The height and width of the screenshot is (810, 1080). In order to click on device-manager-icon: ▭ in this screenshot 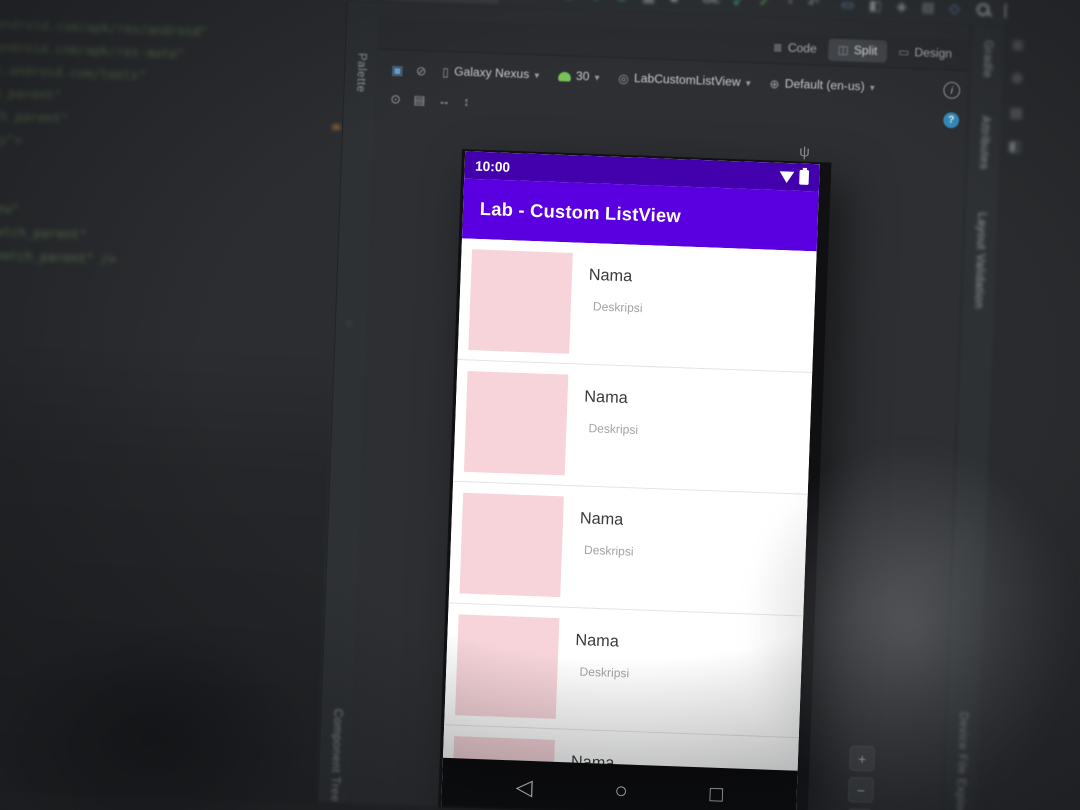, I will do `click(848, 10)`.